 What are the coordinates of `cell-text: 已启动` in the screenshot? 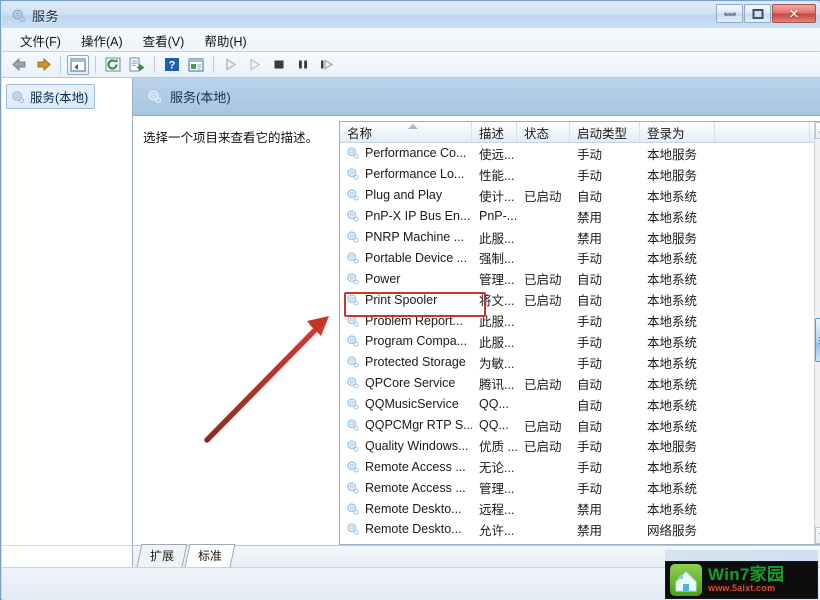 It's located at (543, 196).